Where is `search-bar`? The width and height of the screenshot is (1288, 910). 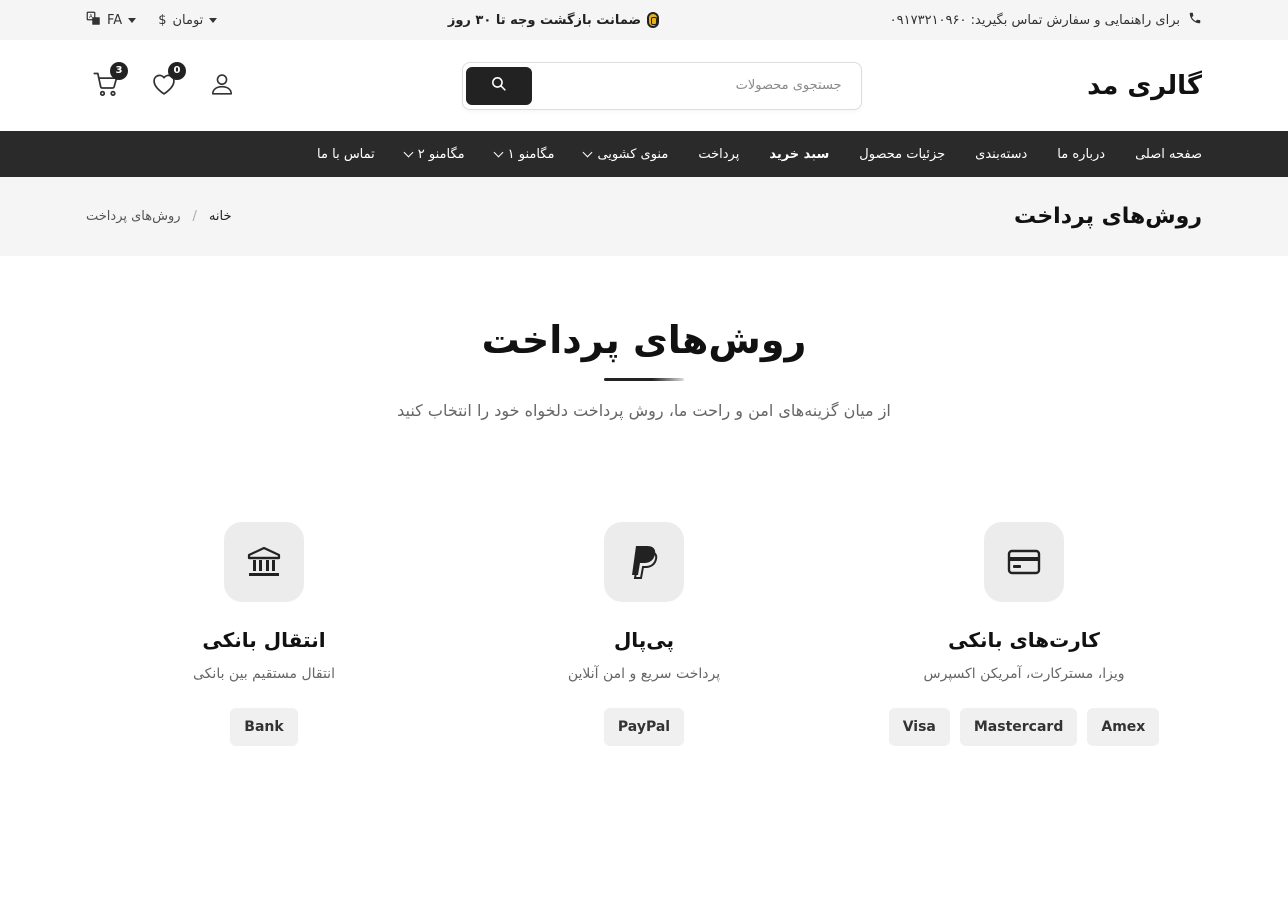
search-bar is located at coordinates (661, 85).